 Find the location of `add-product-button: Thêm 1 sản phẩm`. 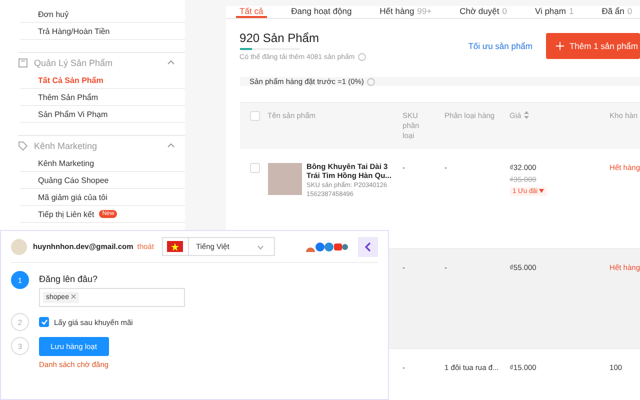

add-product-button: Thêm 1 sản phẩm is located at coordinates (593, 46).